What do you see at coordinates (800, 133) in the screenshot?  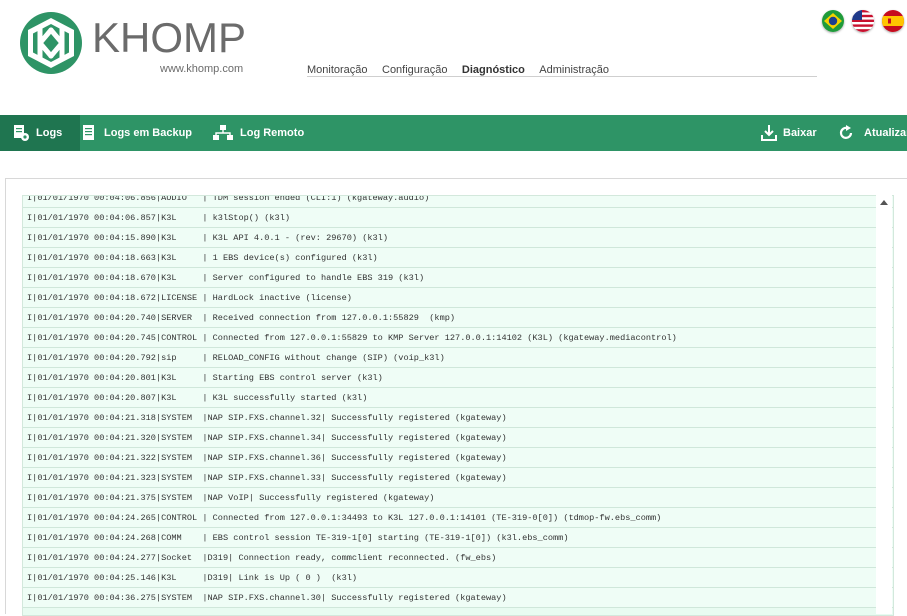 I see `download-label: Baixar` at bounding box center [800, 133].